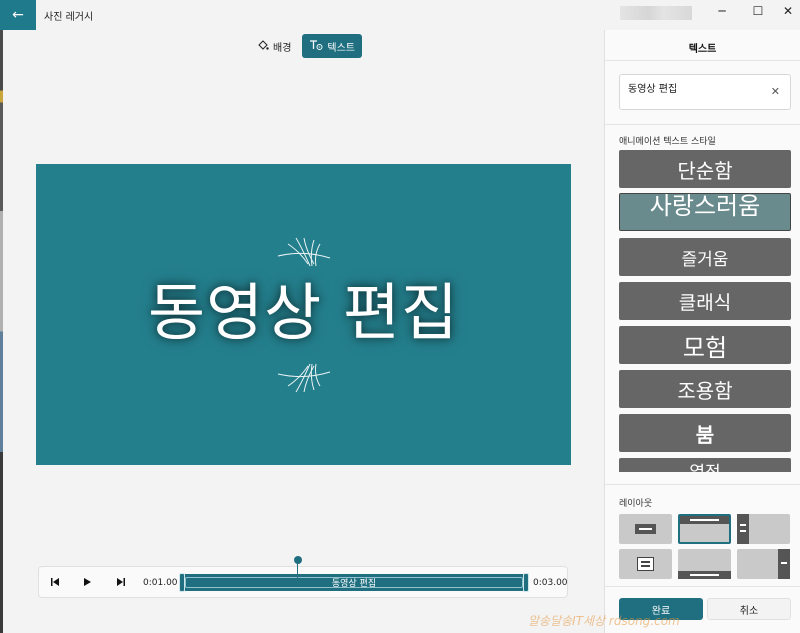 The image size is (800, 633). Describe the element at coordinates (656, 13) in the screenshot. I see `blurred-account-area` at that location.